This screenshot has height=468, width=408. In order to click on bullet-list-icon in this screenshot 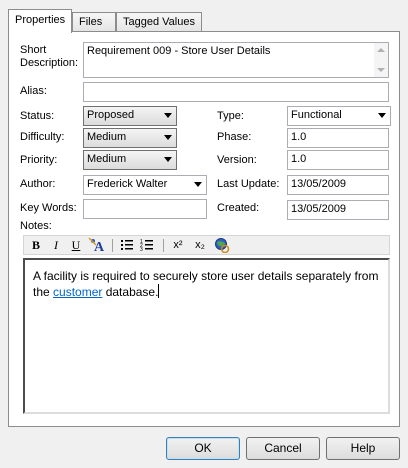, I will do `click(127, 245)`.